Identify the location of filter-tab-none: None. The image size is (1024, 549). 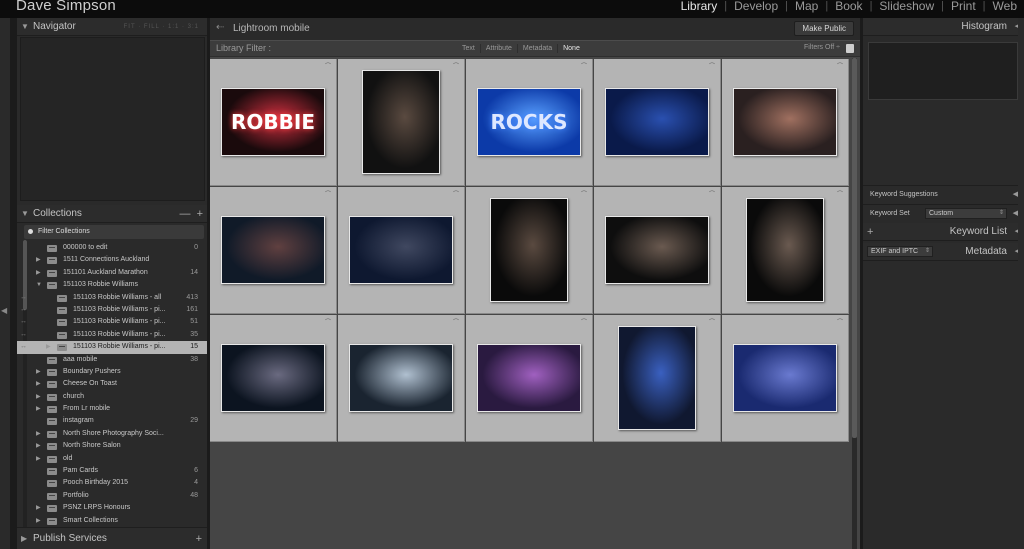
(571, 48).